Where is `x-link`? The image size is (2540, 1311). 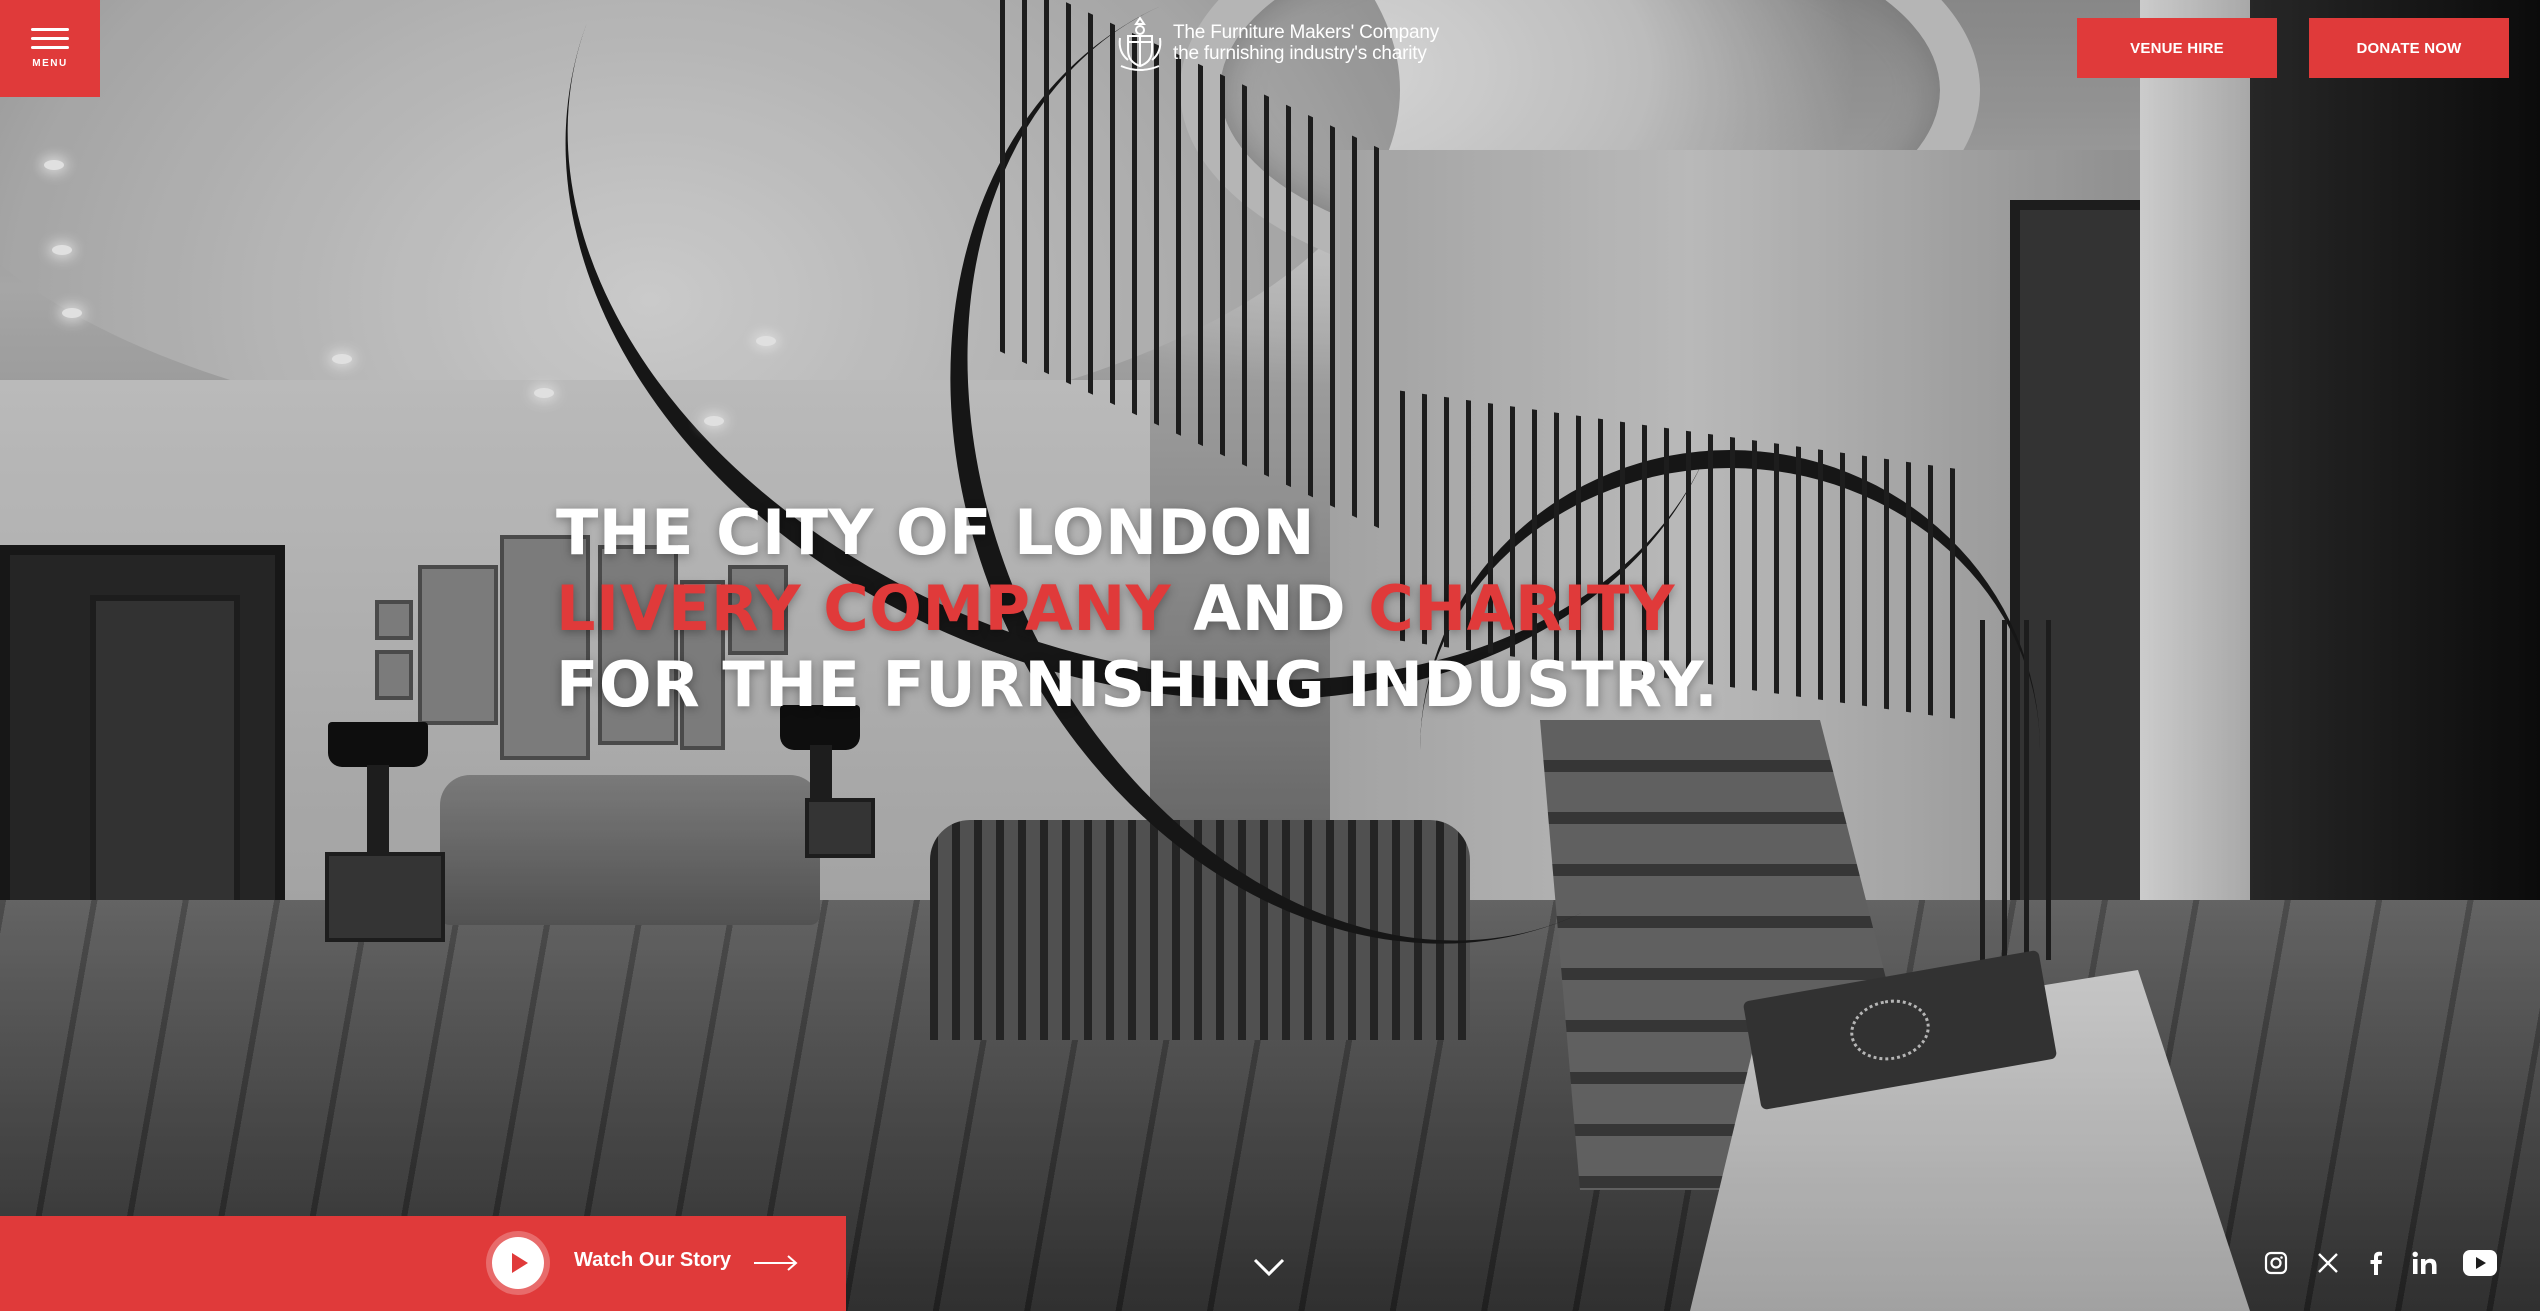
x-link is located at coordinates (2328, 1263).